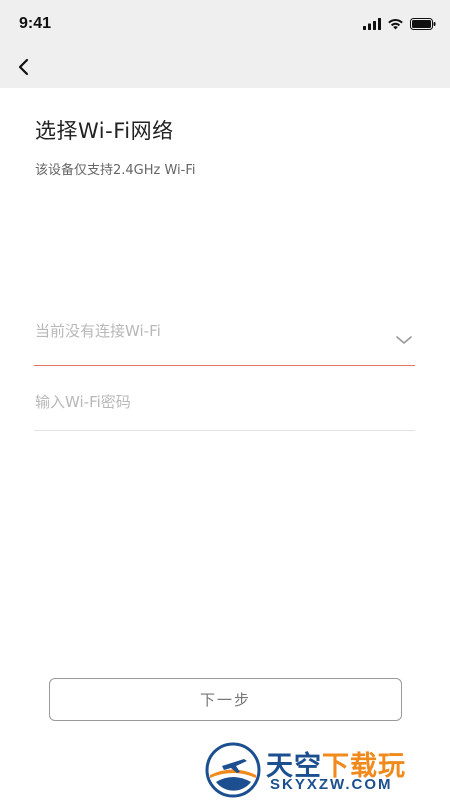  I want to click on signal-icon, so click(372, 24).